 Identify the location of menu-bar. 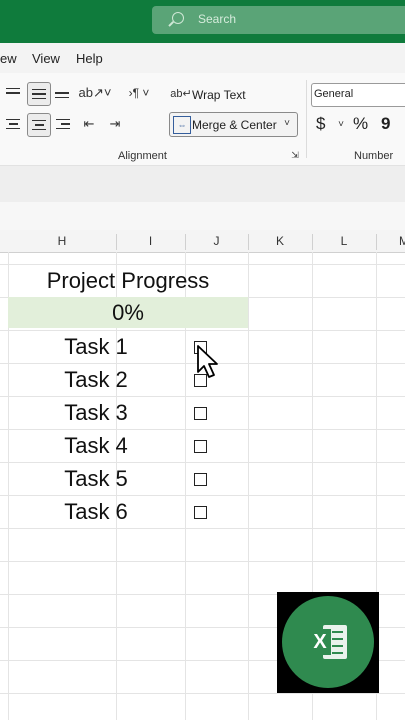
(202, 58).